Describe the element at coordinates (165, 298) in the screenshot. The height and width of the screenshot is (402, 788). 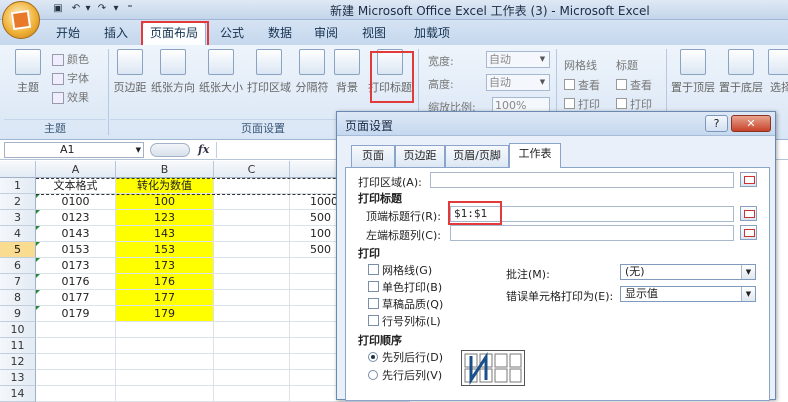
I see `cell-b: 177` at that location.